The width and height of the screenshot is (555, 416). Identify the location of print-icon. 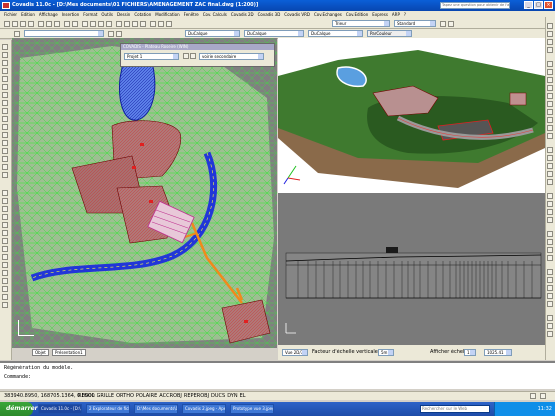
(31, 24).